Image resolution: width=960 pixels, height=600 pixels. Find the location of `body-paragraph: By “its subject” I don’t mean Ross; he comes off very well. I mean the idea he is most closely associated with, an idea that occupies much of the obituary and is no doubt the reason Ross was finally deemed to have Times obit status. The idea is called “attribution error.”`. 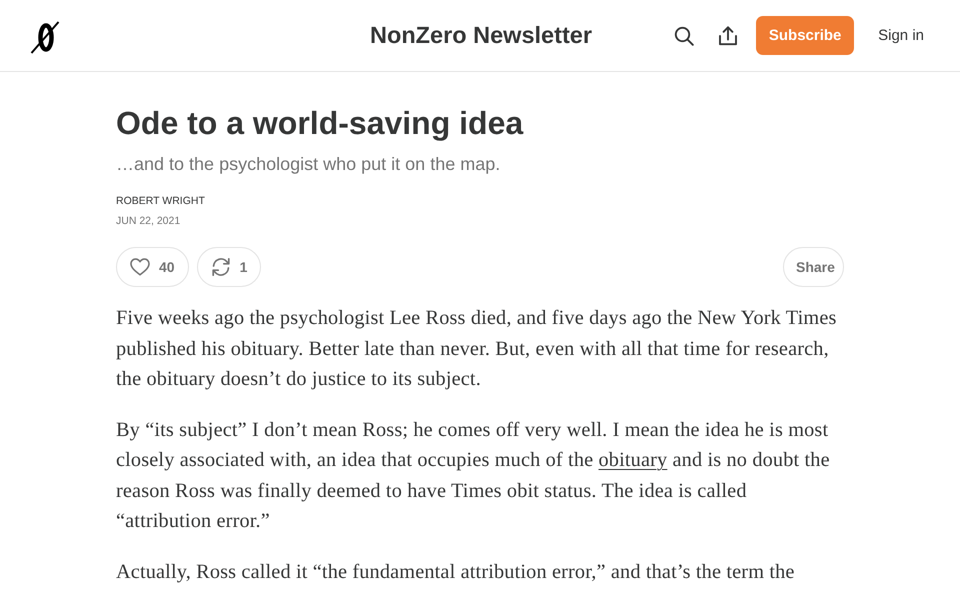

body-paragraph: By “its subject” I don’t mean Ross; he comes off very well. I mean the idea he is most closely associated with, an idea that occupies much of the obituary and is no doubt the reason Ross was finally deemed to have Times obit status. The idea is called “attribution error.” is located at coordinates (473, 476).